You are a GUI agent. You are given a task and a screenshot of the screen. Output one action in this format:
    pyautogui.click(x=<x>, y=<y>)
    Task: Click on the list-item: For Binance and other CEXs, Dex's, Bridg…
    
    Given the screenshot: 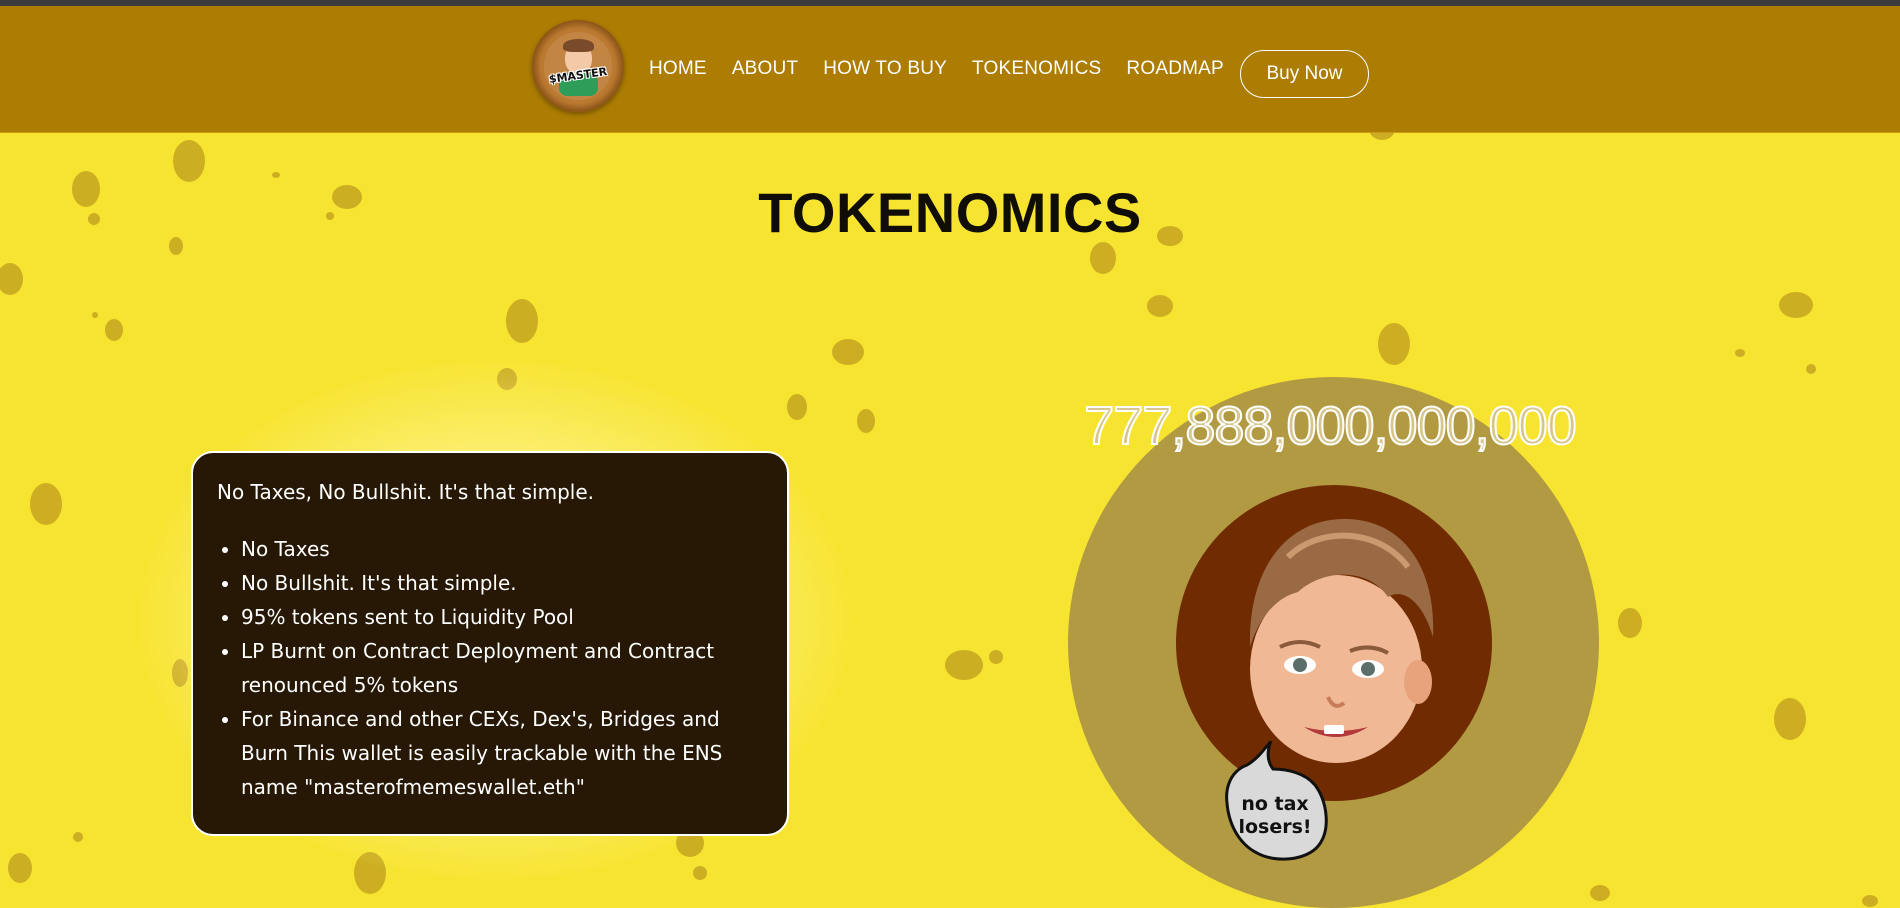 What is the action you would take?
    pyautogui.click(x=503, y=753)
    